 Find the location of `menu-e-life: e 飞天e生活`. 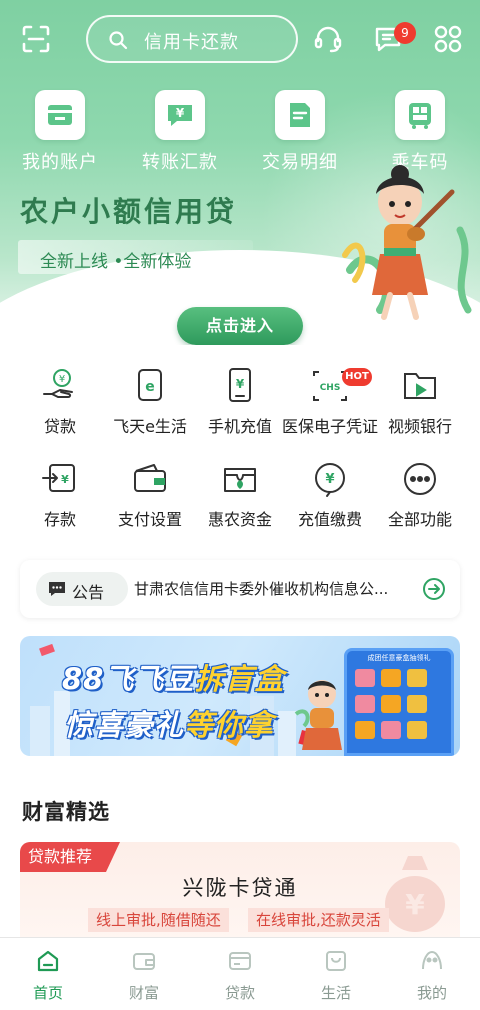

menu-e-life: e 飞天e生活 is located at coordinates (150, 402).